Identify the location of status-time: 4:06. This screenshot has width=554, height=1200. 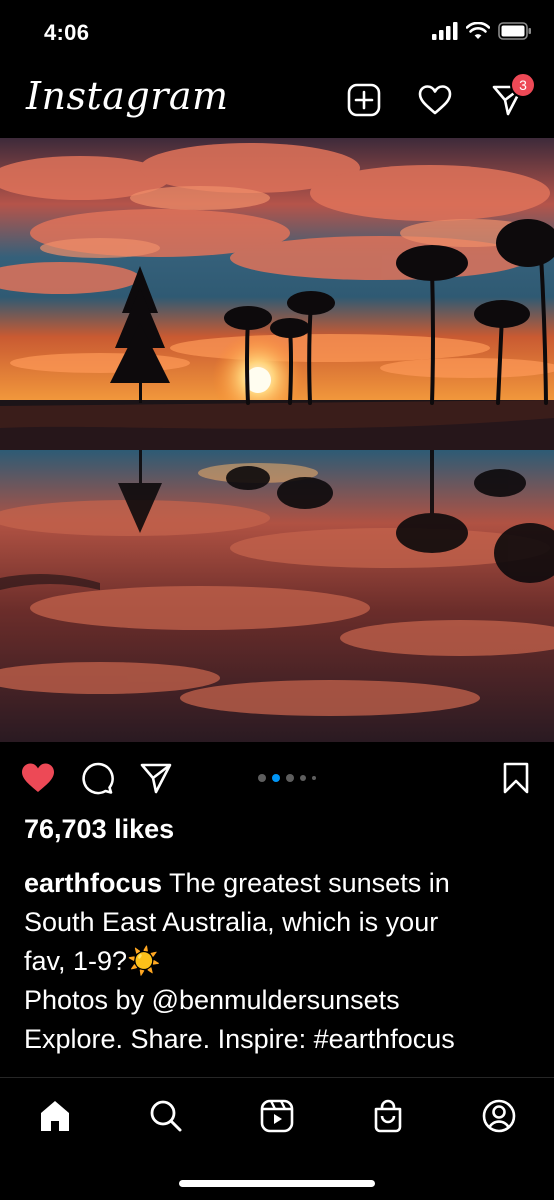
(67, 32).